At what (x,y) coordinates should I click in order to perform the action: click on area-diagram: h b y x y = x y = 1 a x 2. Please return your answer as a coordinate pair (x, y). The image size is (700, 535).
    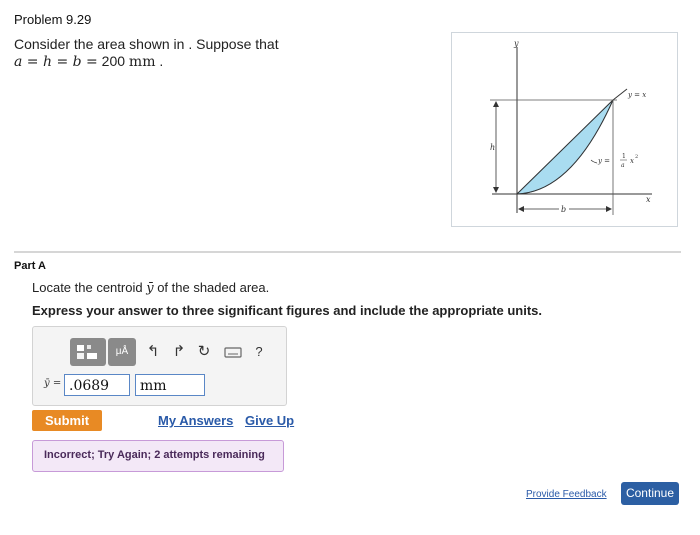
    Looking at the image, I should click on (571, 127).